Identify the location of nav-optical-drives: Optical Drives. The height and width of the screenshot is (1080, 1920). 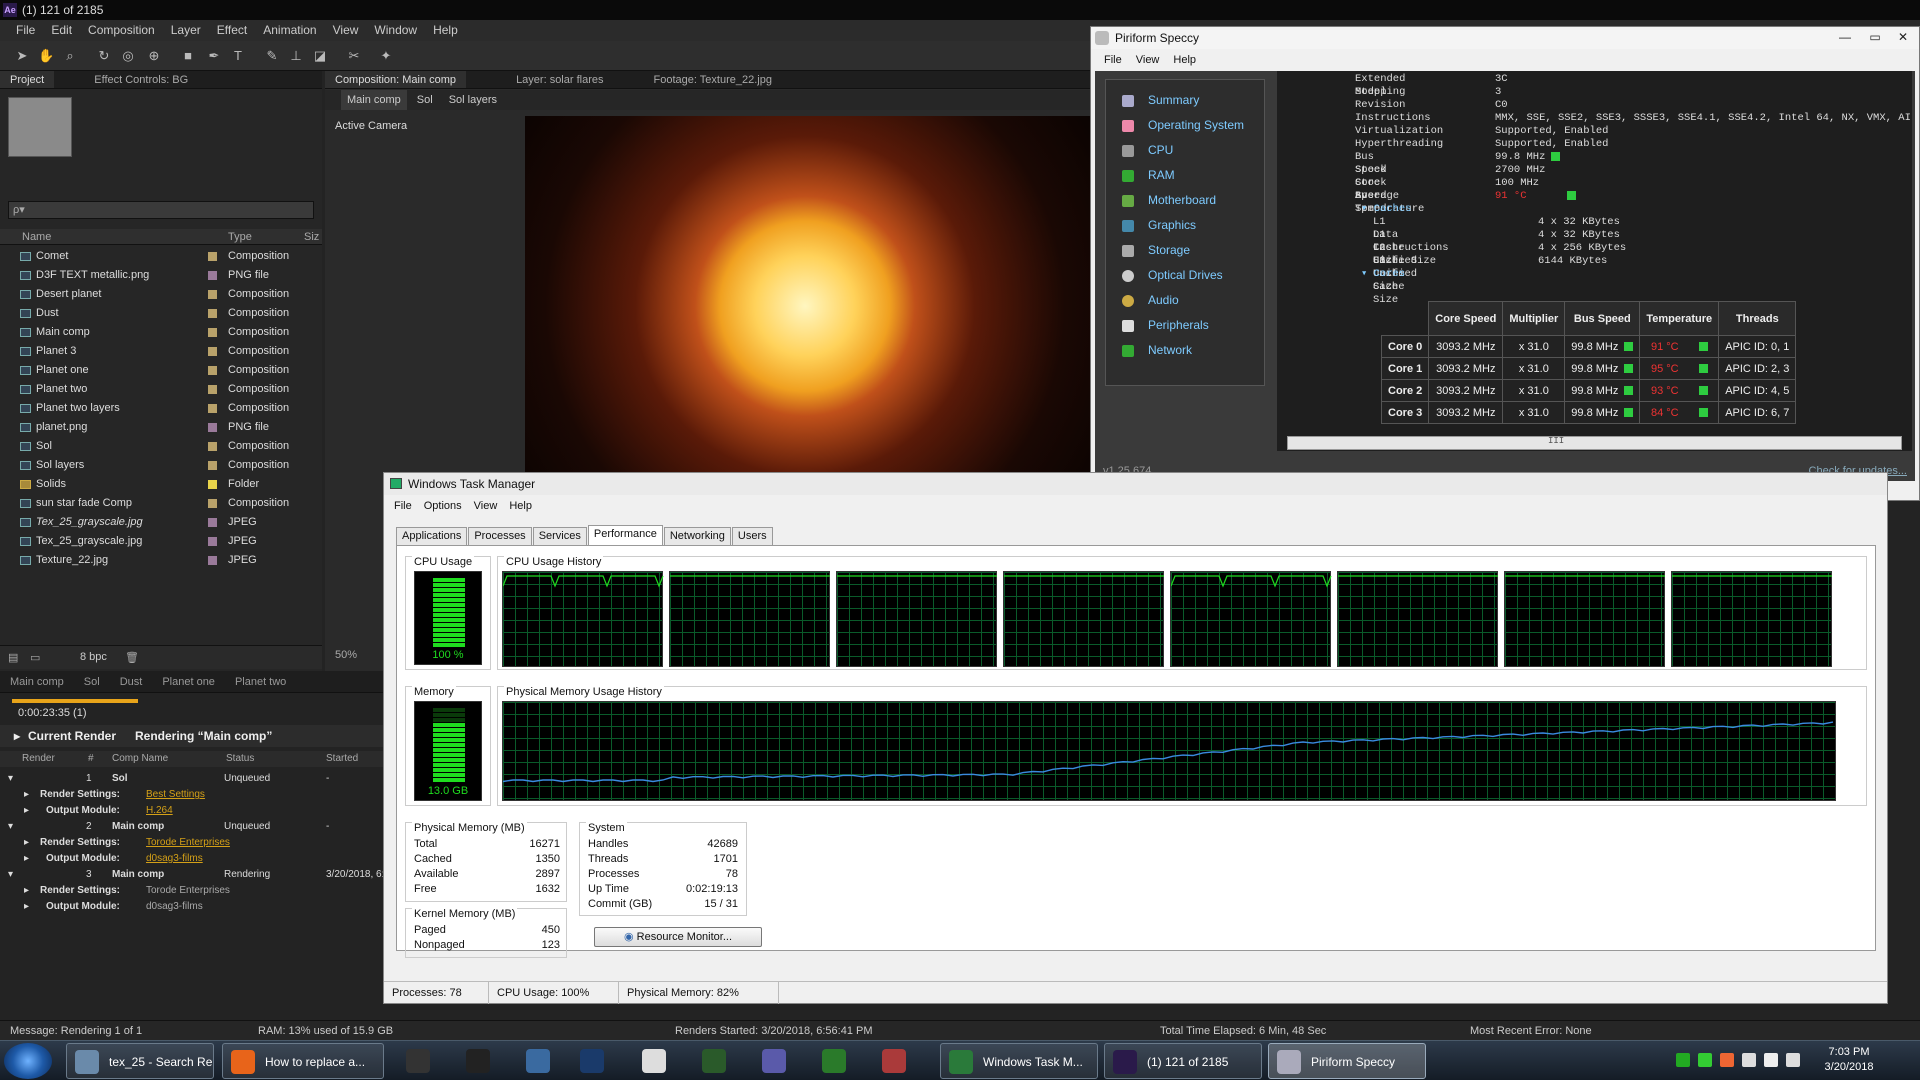
(1185, 275).